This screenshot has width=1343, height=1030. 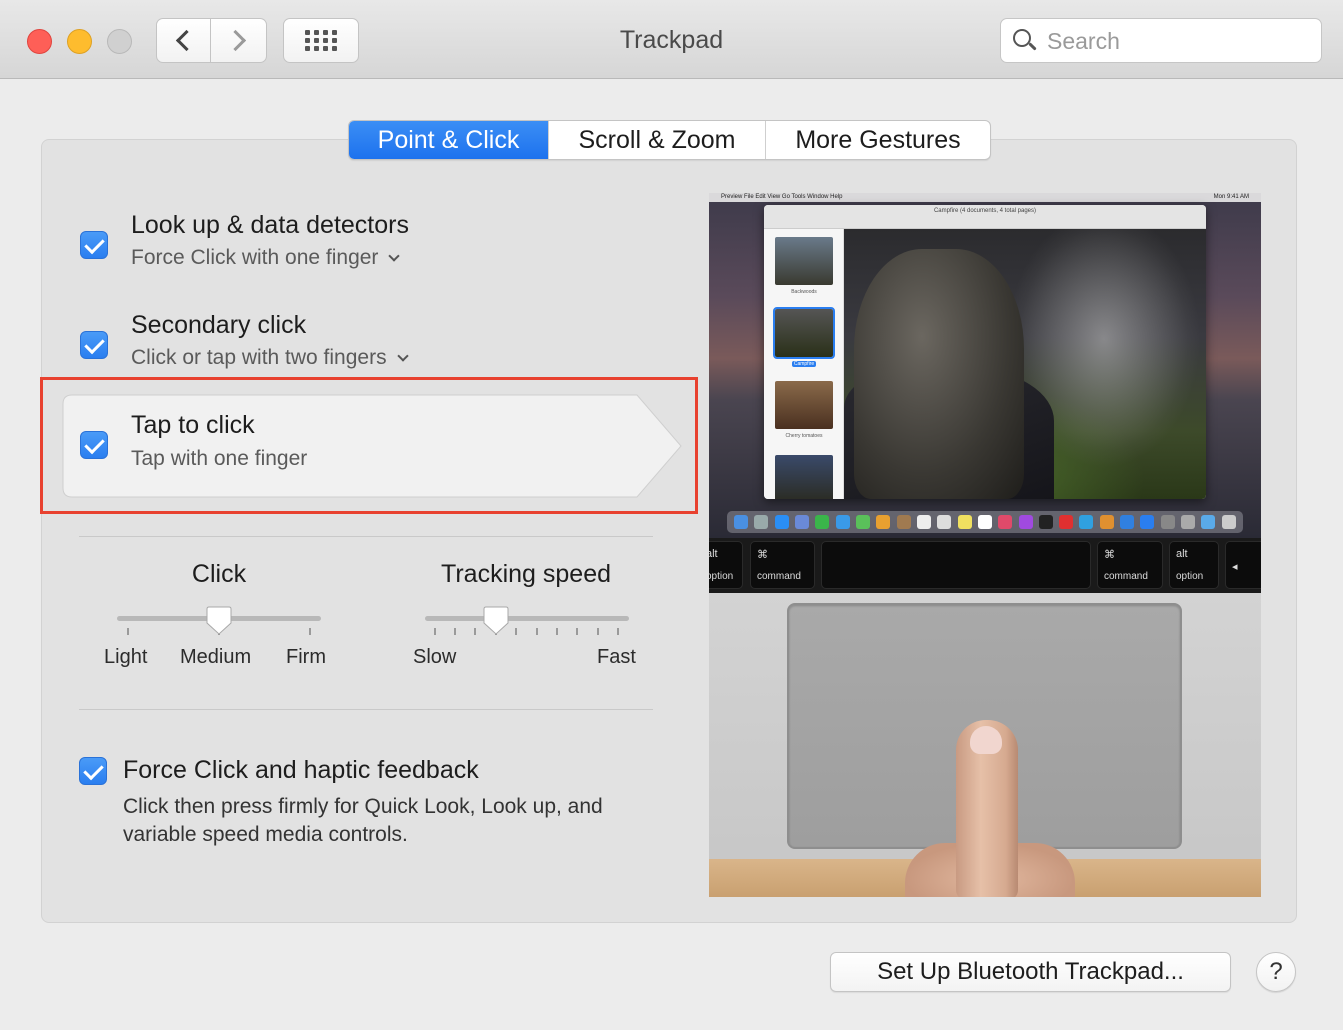 What do you see at coordinates (1231, 197) in the screenshot?
I see `preview-clock: Mon 9:41 AM` at bounding box center [1231, 197].